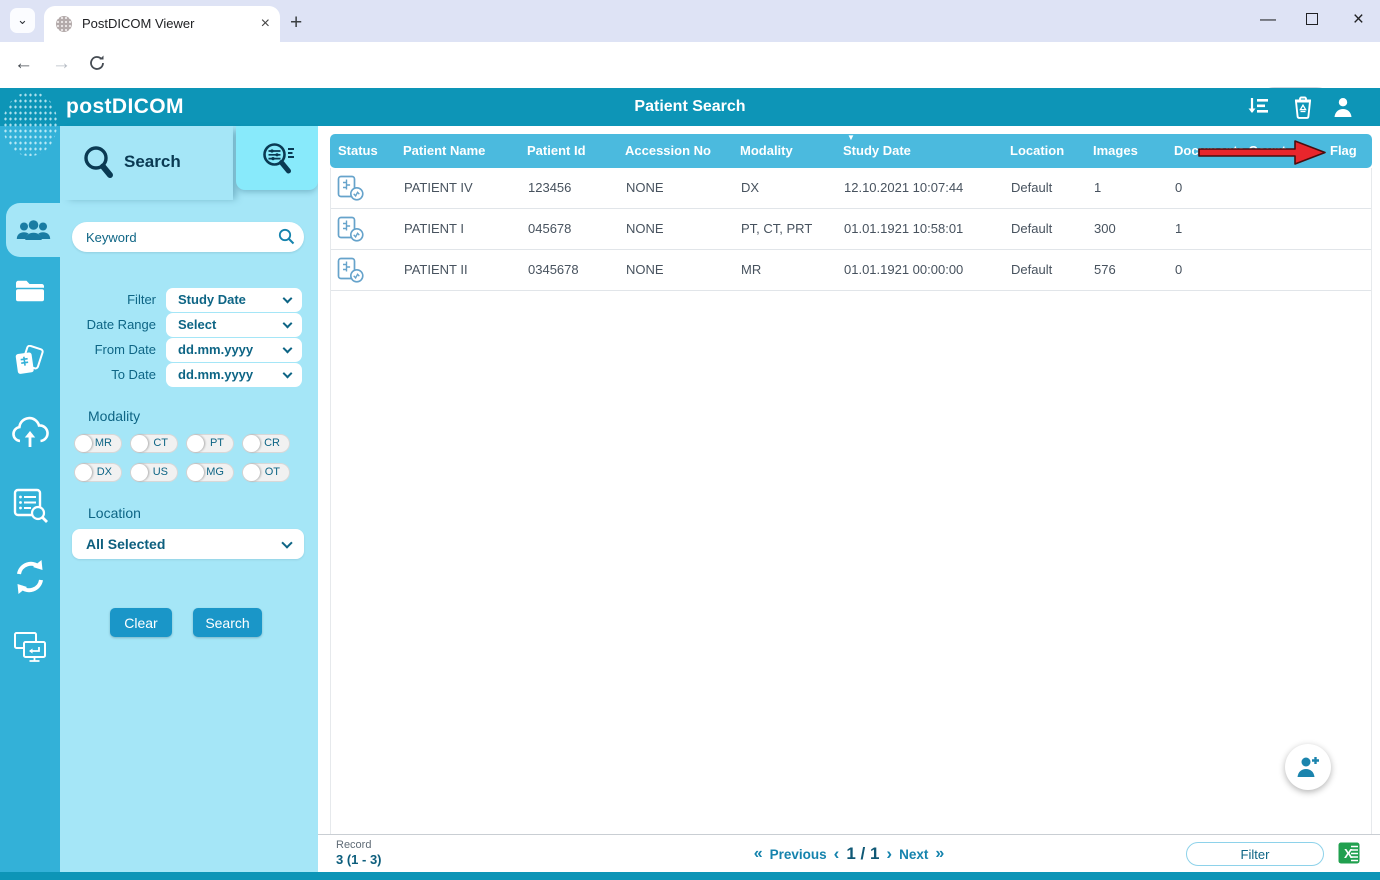  I want to click on documents-count-cell: 0, so click(1179, 187).